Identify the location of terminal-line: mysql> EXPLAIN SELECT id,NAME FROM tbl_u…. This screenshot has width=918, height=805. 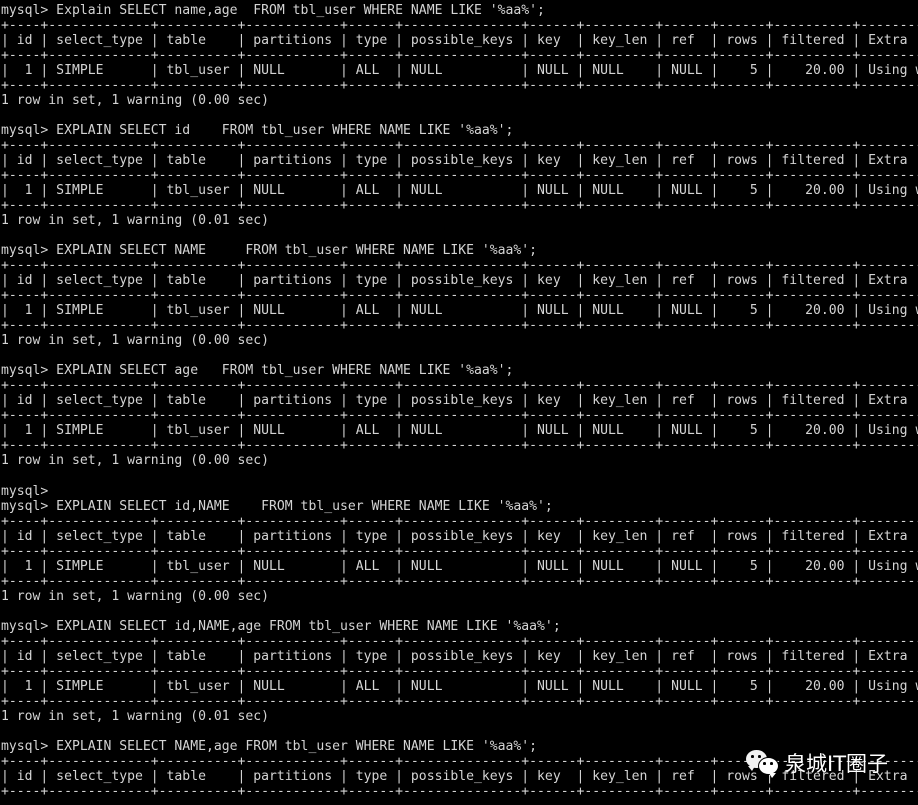
(277, 506).